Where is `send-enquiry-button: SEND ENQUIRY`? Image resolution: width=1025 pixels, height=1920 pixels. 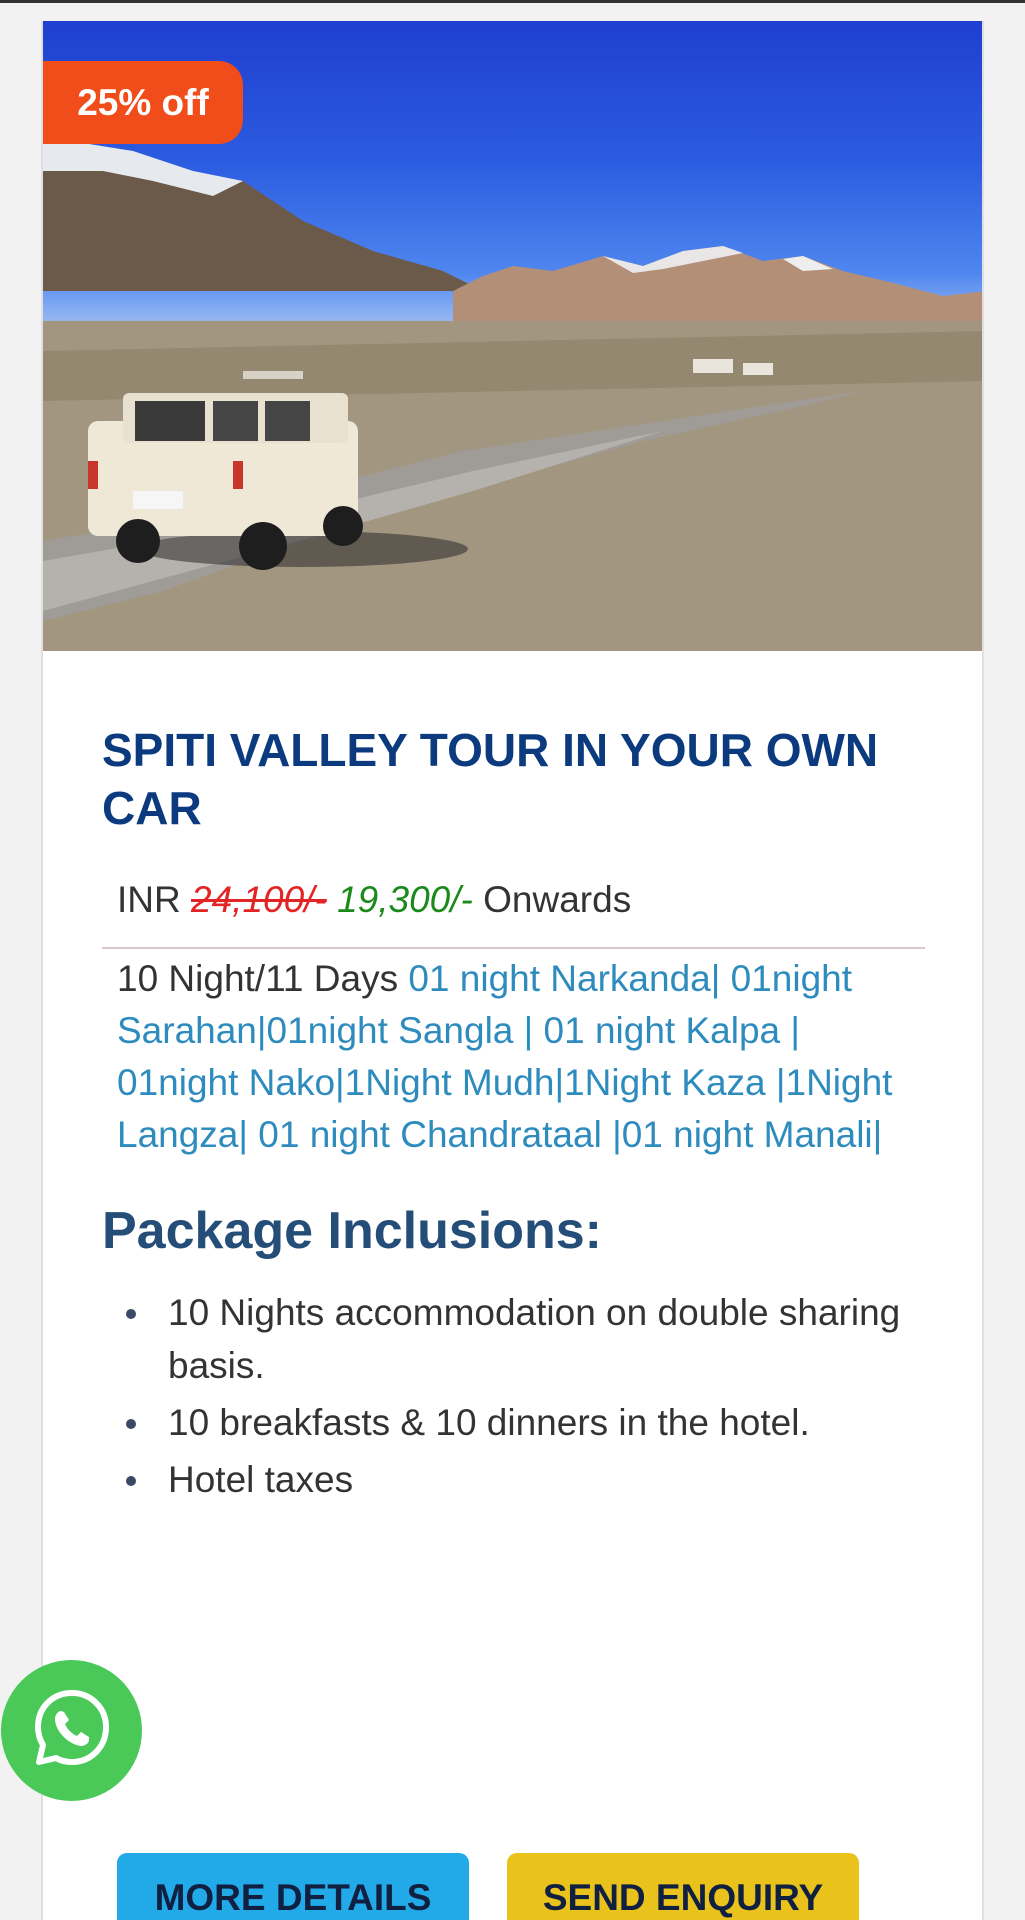 send-enquiry-button: SEND ENQUIRY is located at coordinates (683, 1886).